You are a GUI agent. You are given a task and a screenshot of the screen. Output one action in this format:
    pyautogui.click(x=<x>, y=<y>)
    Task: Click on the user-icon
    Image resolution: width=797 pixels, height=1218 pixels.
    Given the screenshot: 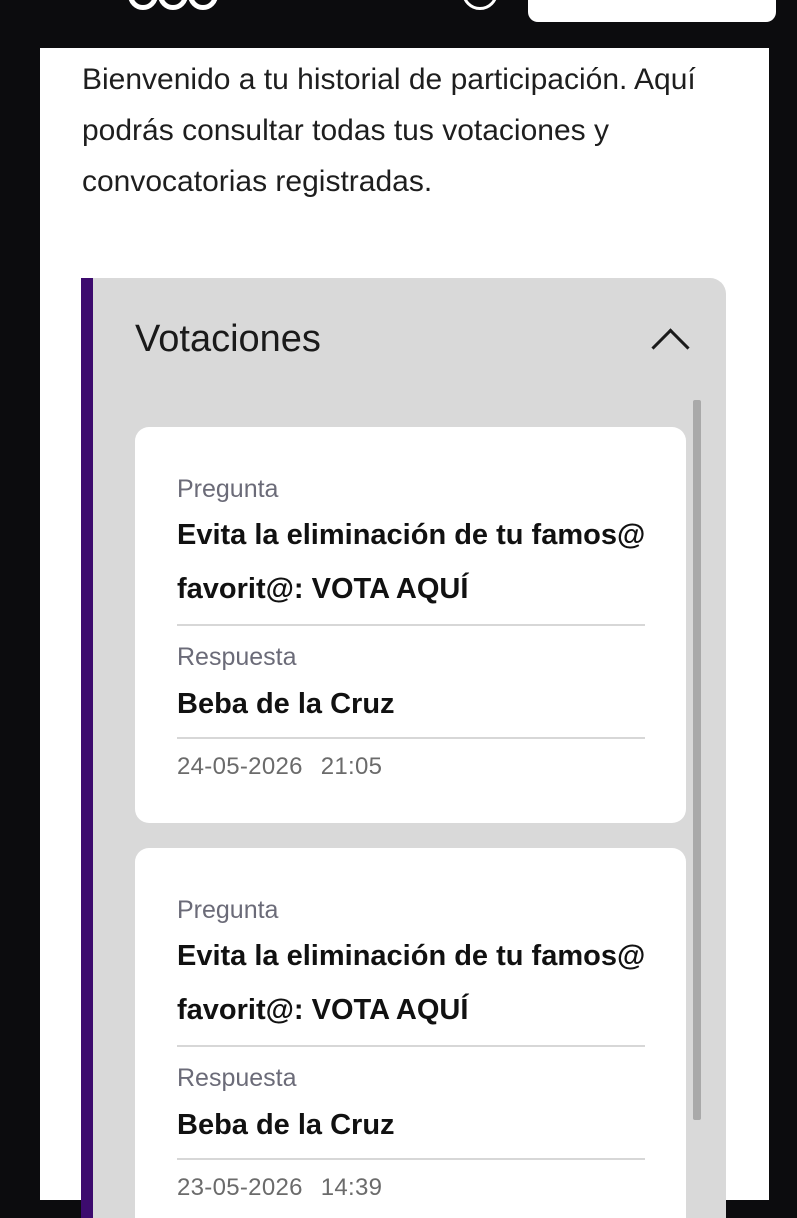 What is the action you would take?
    pyautogui.click(x=480, y=5)
    